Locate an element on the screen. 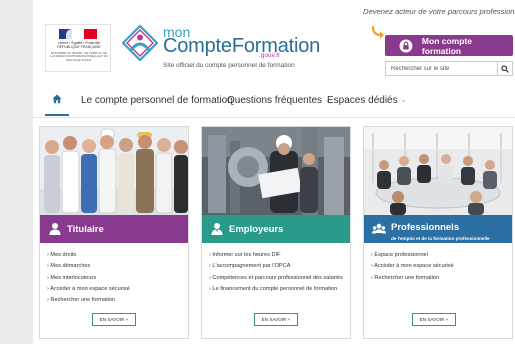 This screenshot has height=344, width=515. search-button is located at coordinates (504, 68).